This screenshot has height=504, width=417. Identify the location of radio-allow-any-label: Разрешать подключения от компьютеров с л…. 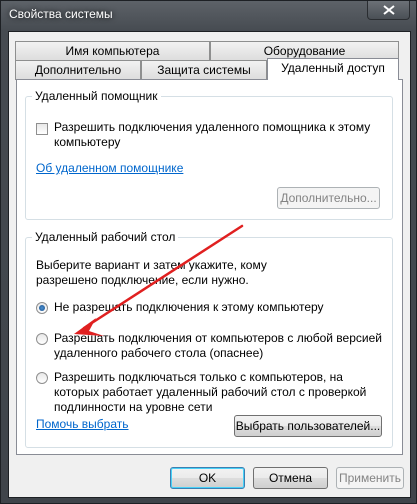
(218, 345).